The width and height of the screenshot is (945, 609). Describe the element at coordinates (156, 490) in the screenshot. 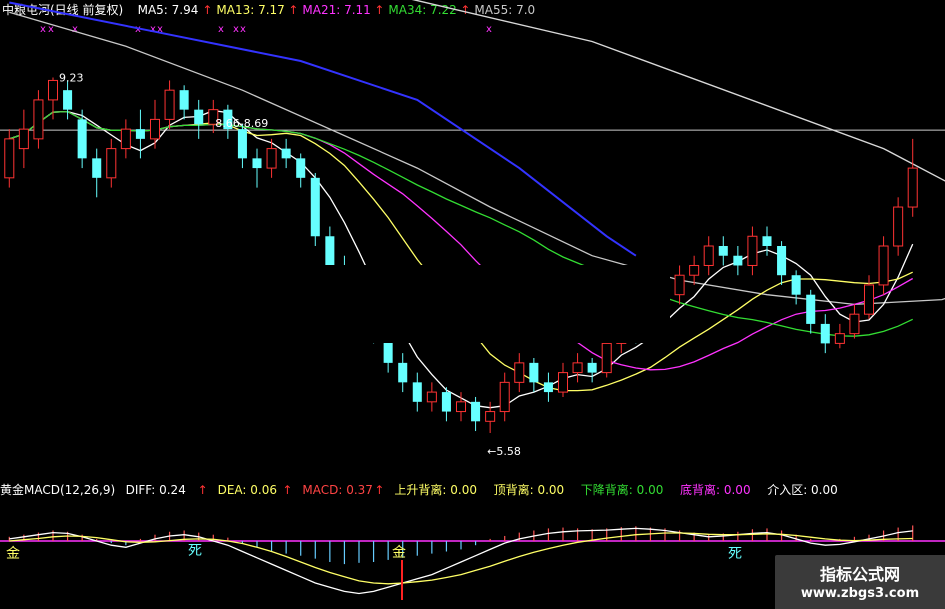

I see `macd-header-item-1: DIFF: 0.24` at that location.